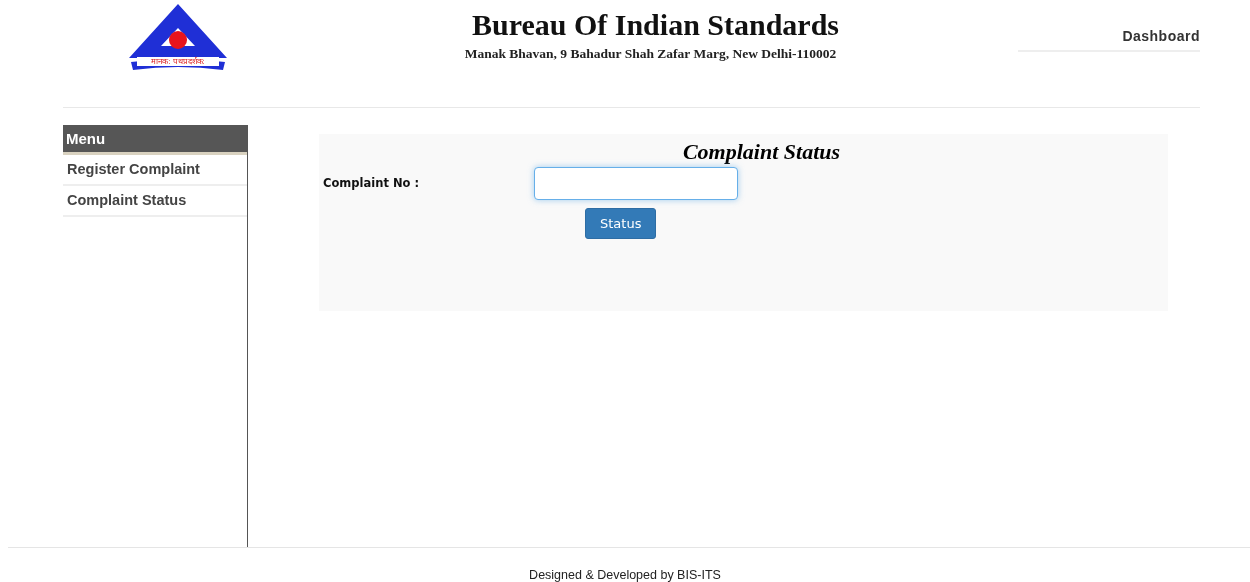 The height and width of the screenshot is (582, 1250). Describe the element at coordinates (655, 25) in the screenshot. I see `site-title: Bureau Of Indian Standards` at that location.